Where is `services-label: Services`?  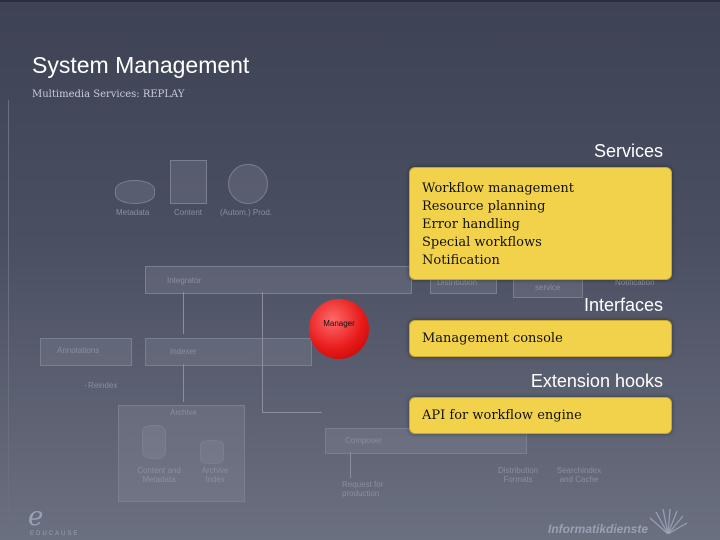 services-label: Services is located at coordinates (628, 151).